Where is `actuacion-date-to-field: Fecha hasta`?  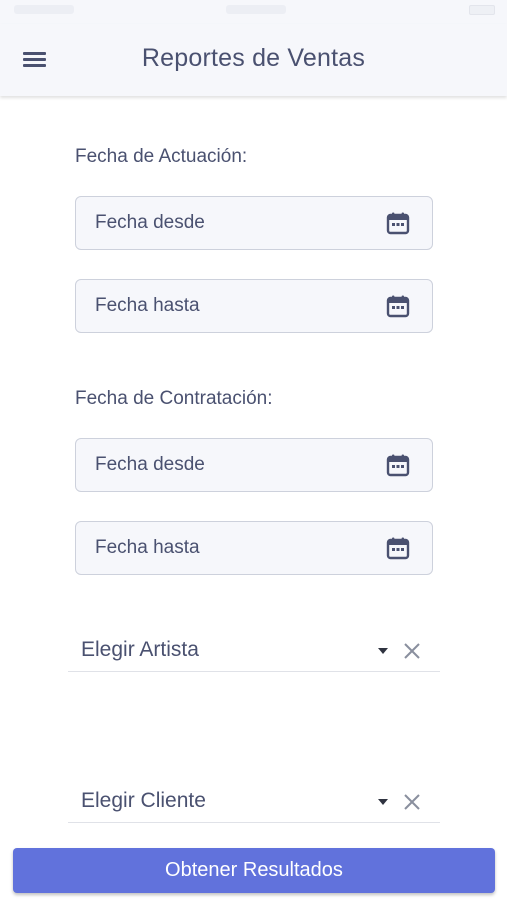
actuacion-date-to-field: Fecha hasta is located at coordinates (254, 306).